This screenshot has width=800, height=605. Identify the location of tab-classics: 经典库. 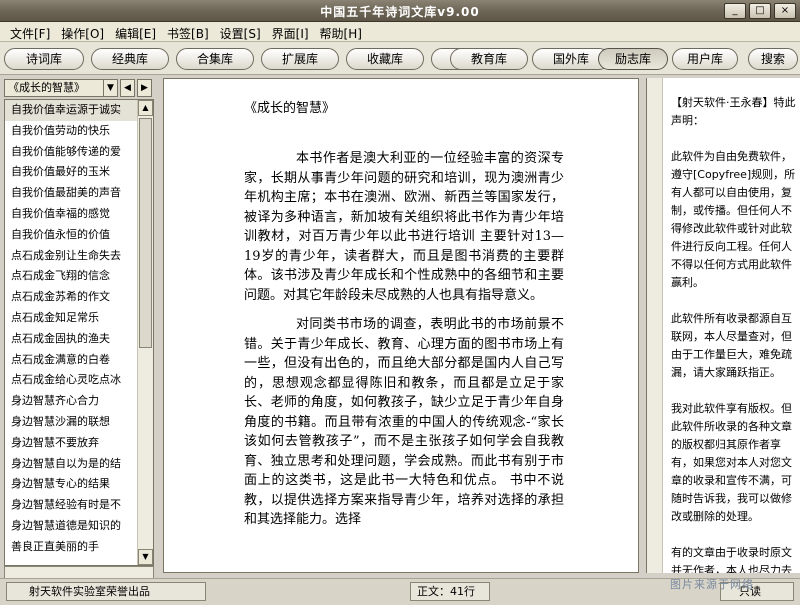
(130, 59).